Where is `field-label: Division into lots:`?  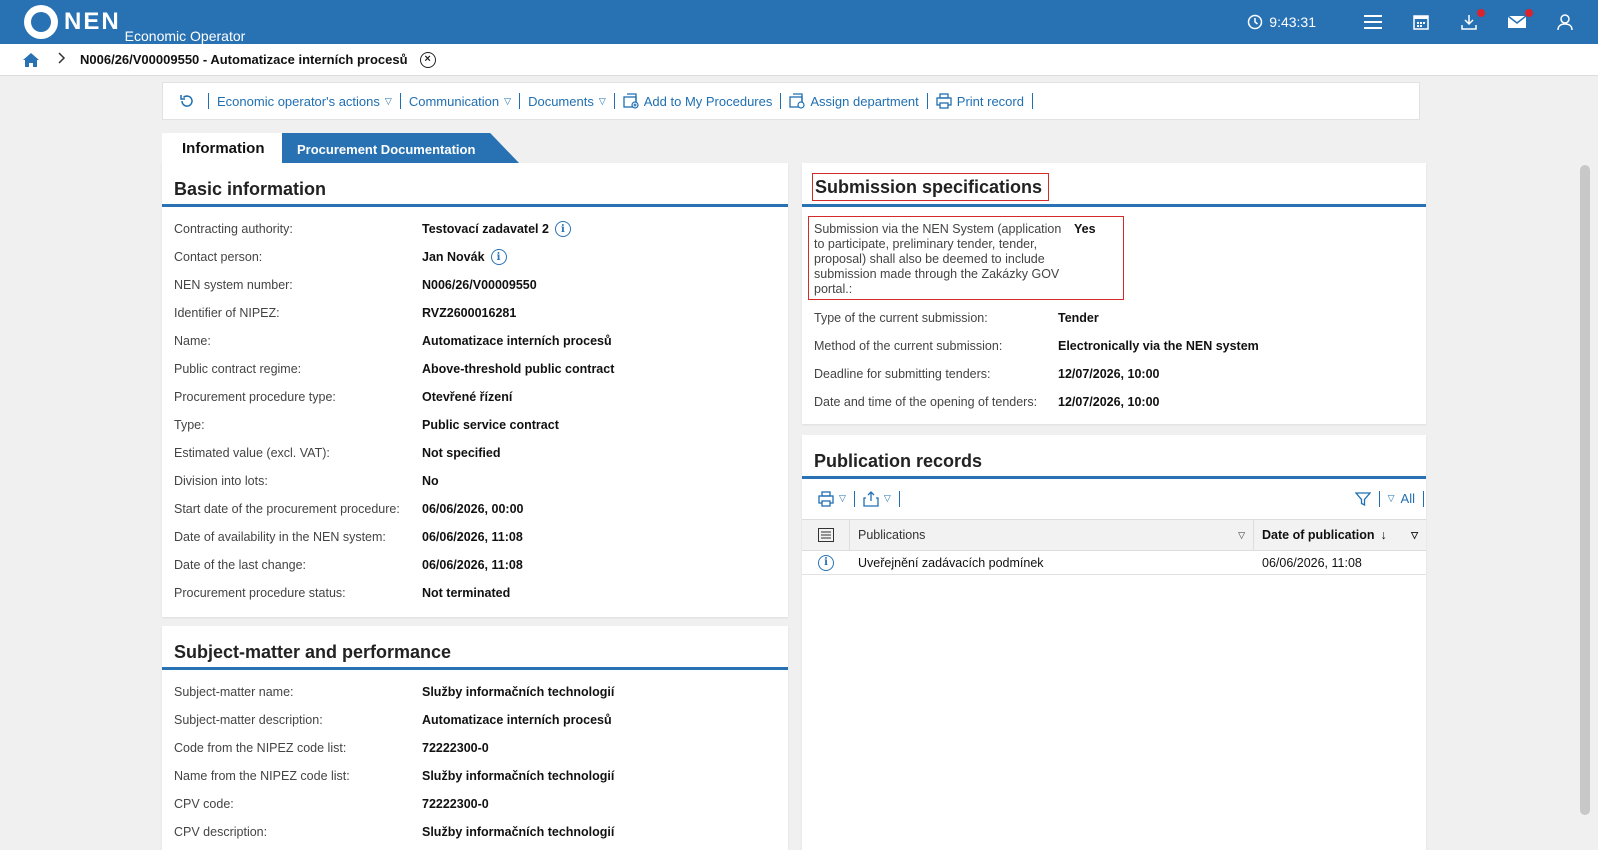 field-label: Division into lots: is located at coordinates (221, 481).